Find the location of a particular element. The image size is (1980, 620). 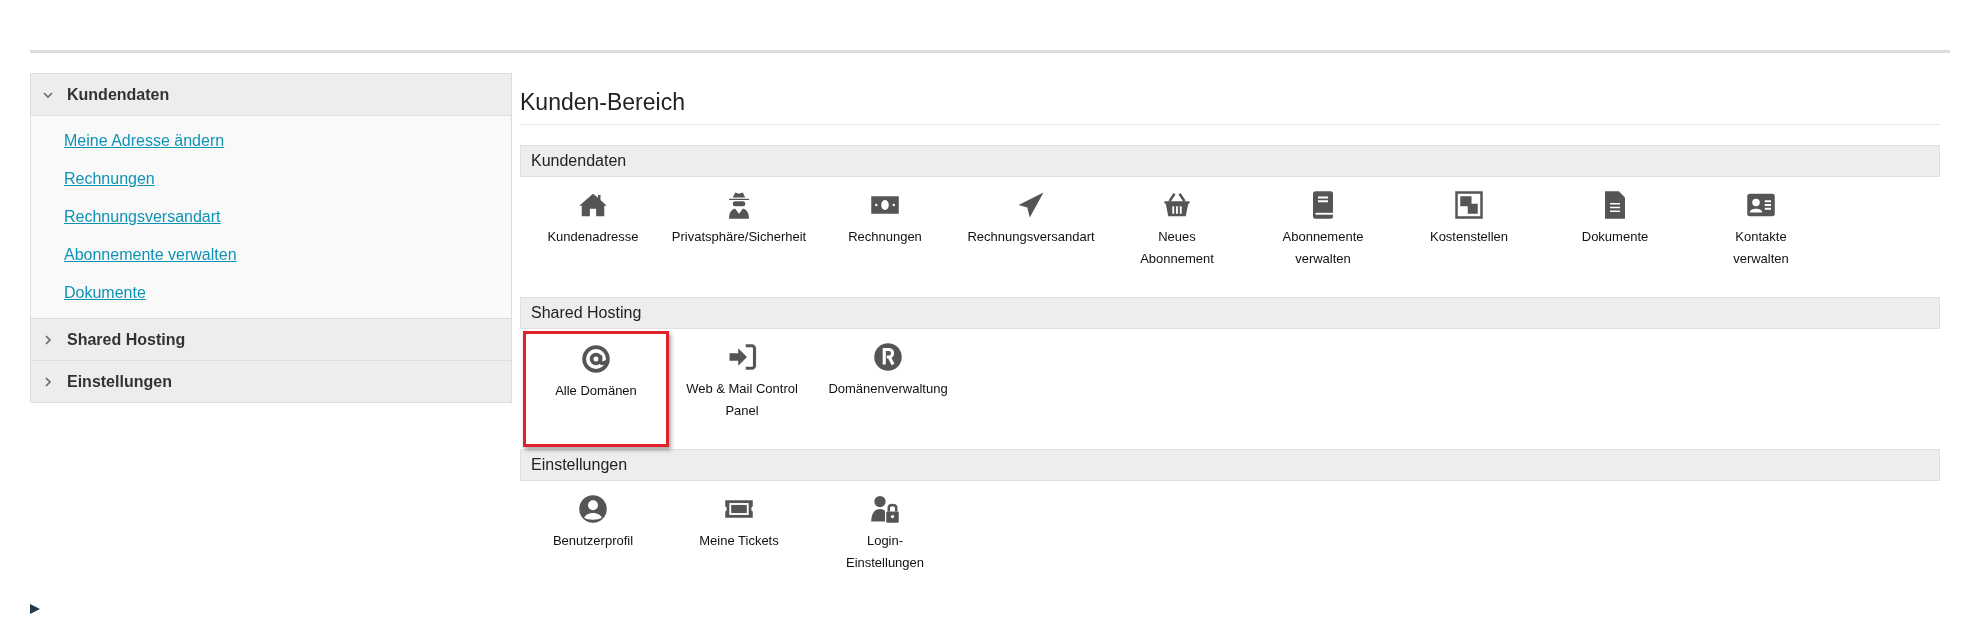

menu-tile: Kontakte verwalten is located at coordinates (1761, 236).